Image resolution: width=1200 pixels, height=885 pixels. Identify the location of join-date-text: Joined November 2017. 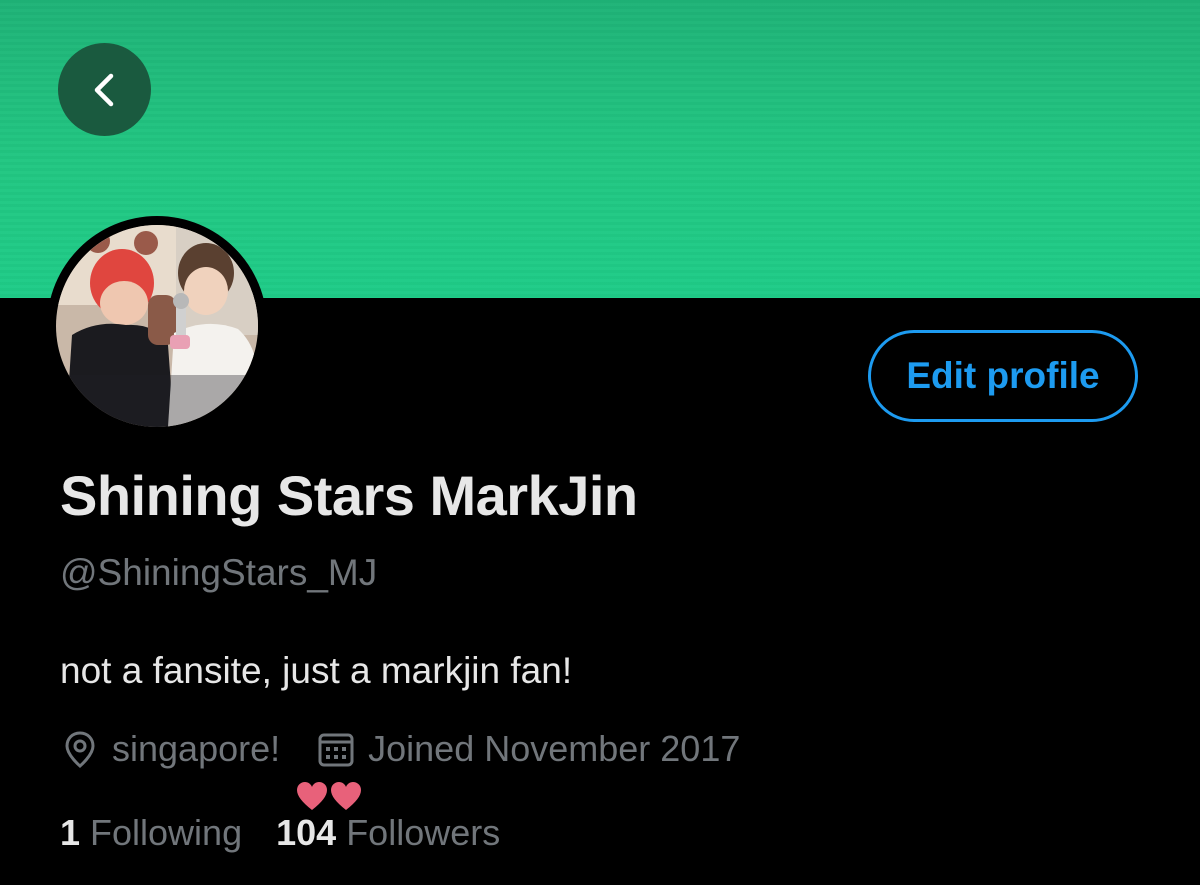
(554, 748).